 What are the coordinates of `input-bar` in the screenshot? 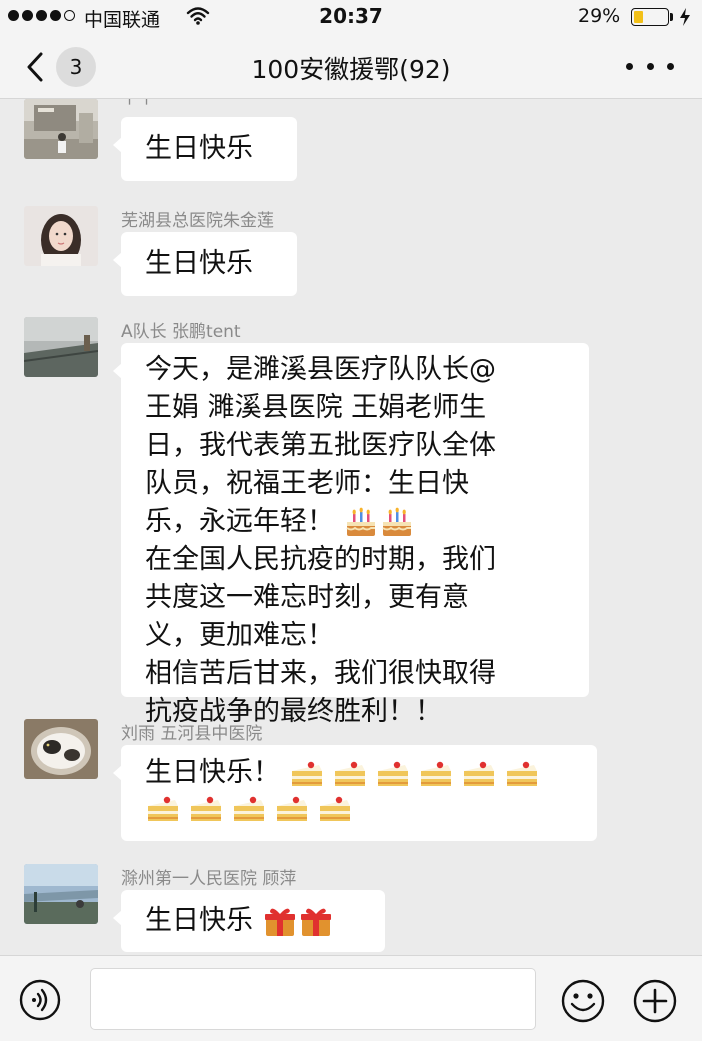 It's located at (351, 998).